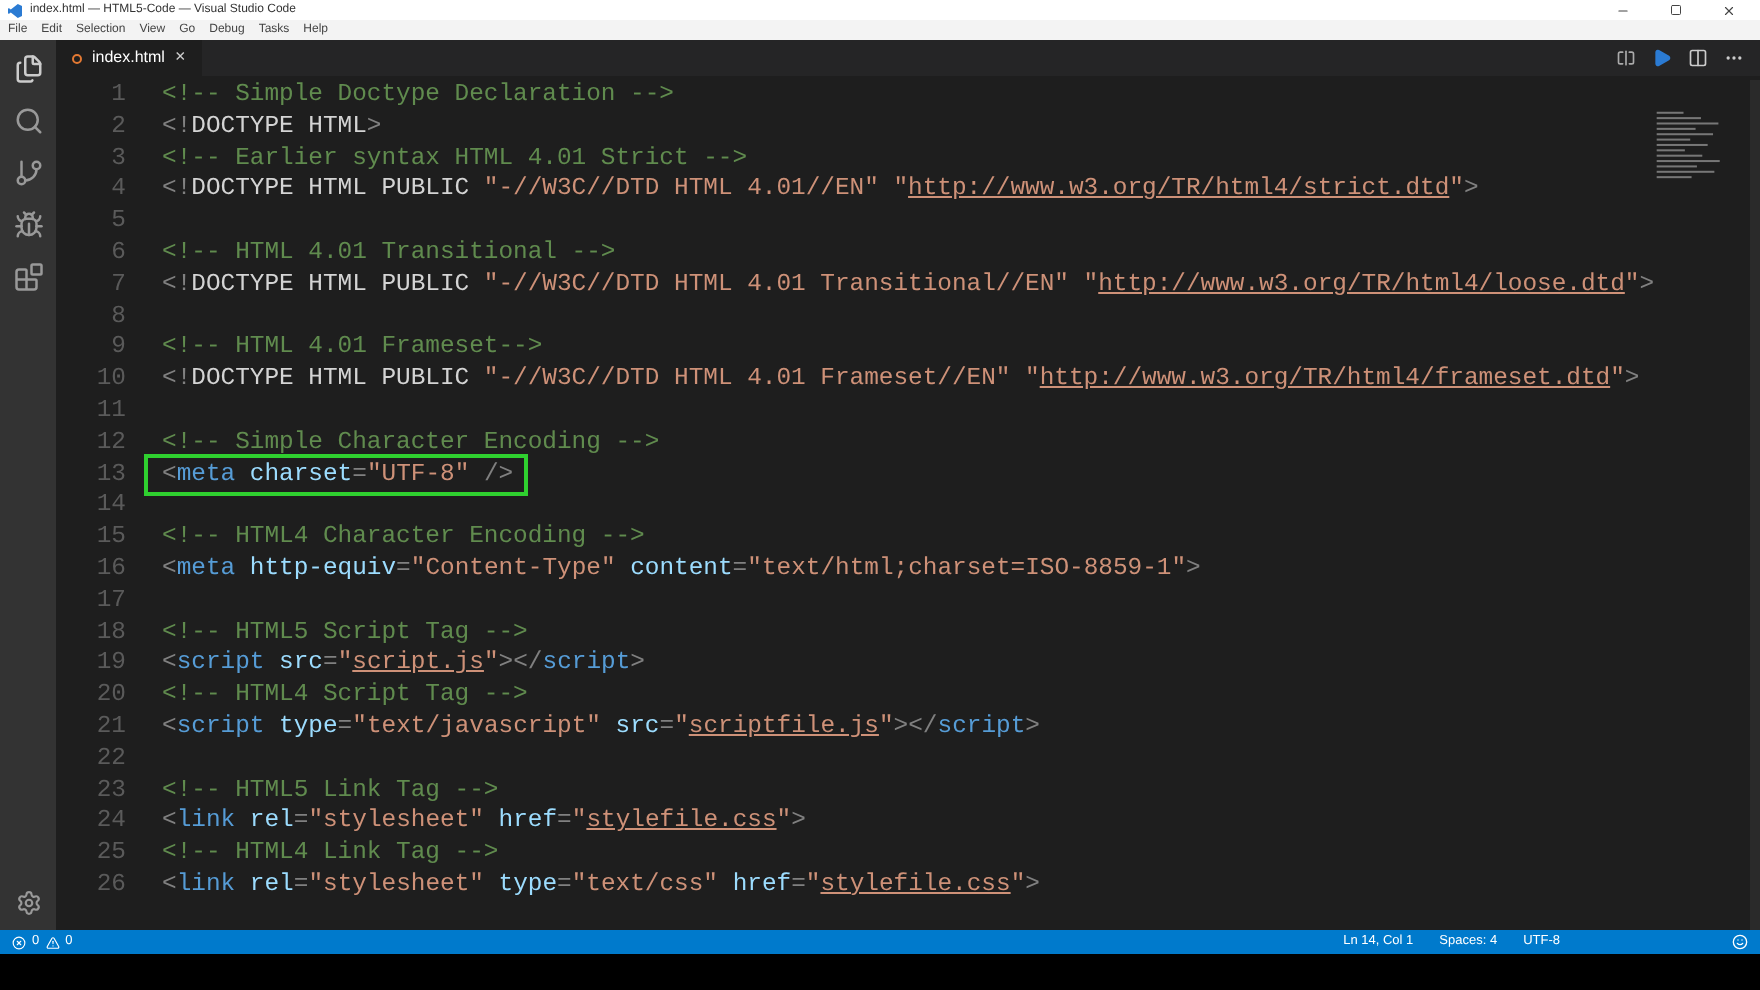 The height and width of the screenshot is (990, 1760). Describe the element at coordinates (403, 664) in the screenshot. I see `code-line: <script src="script.js"></script>` at that location.